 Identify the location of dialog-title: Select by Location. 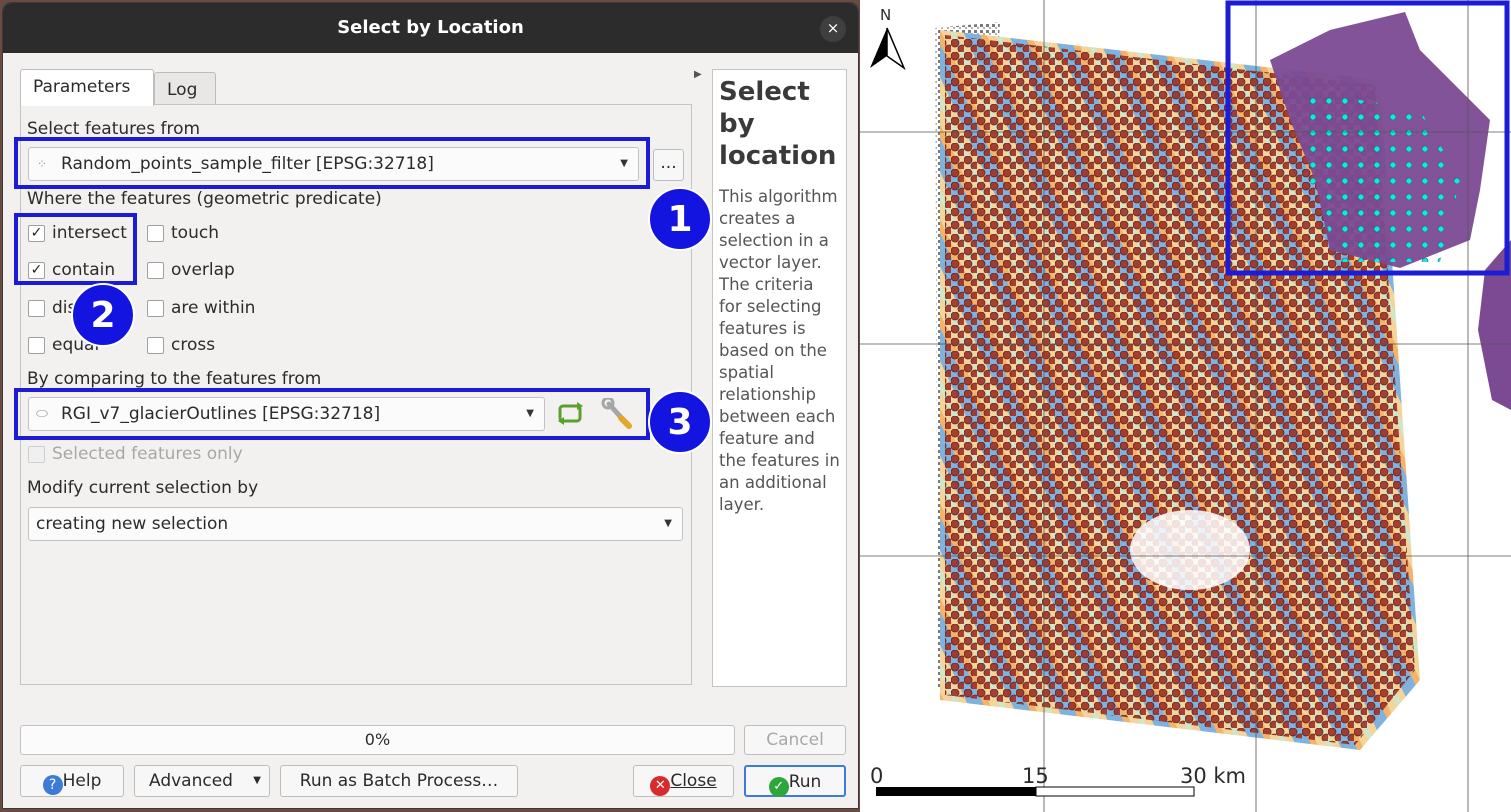
(430, 27).